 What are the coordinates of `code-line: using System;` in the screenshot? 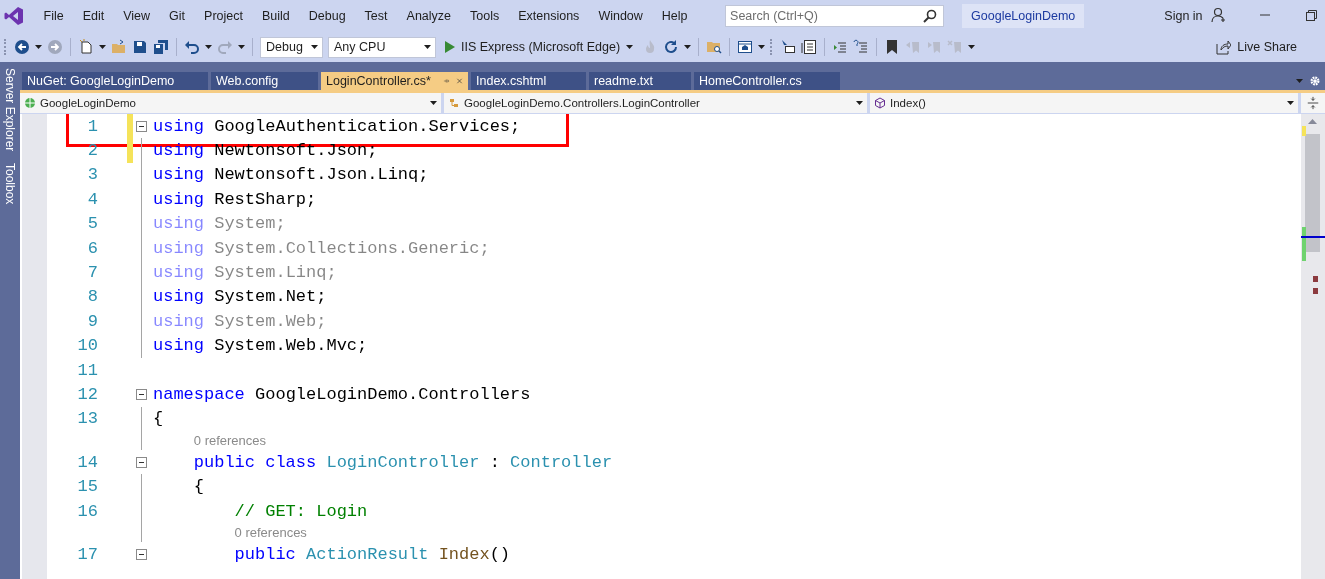 It's located at (219, 224).